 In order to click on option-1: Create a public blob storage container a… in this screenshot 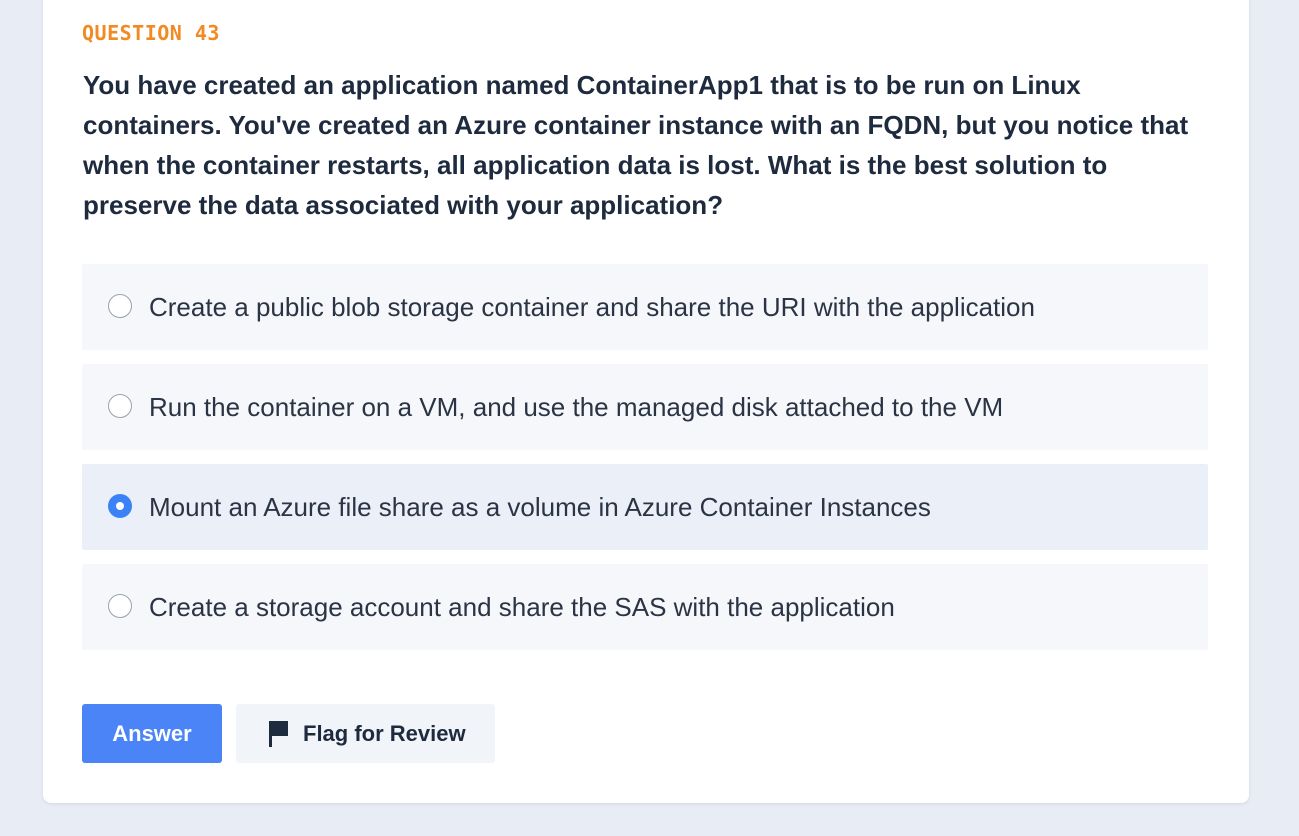, I will do `click(645, 307)`.